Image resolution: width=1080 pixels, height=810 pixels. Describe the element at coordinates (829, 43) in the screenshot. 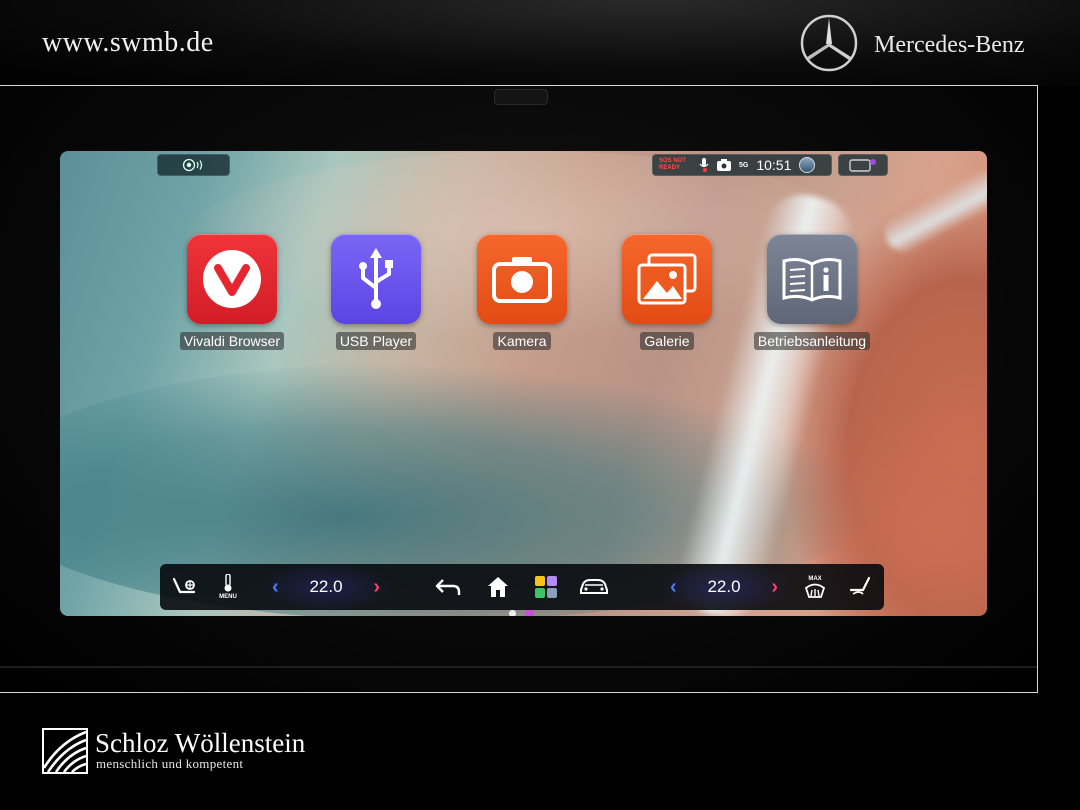

I see `mercedes-star-logo` at that location.